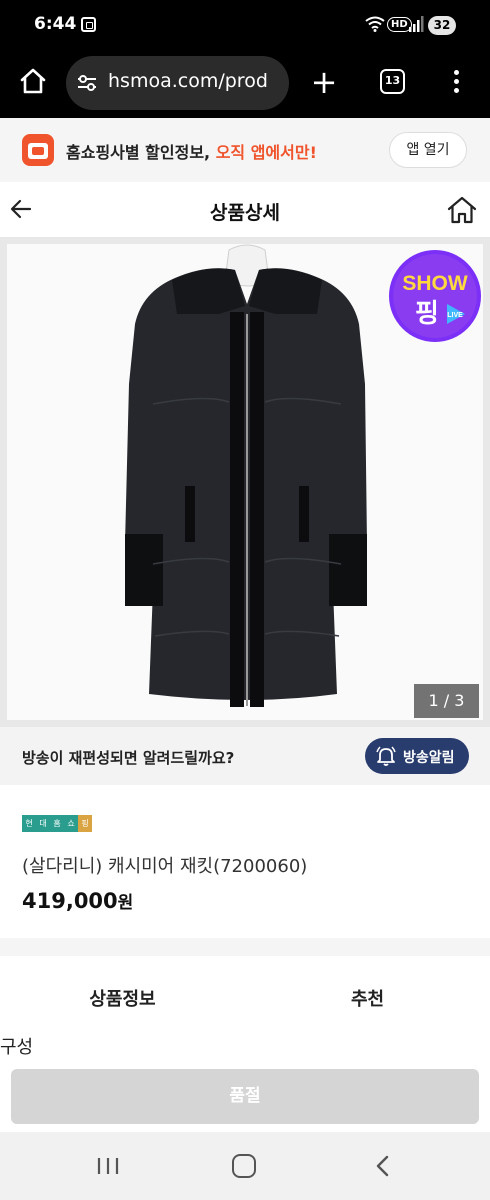  What do you see at coordinates (70, 901) in the screenshot?
I see `price-value: 419,000` at bounding box center [70, 901].